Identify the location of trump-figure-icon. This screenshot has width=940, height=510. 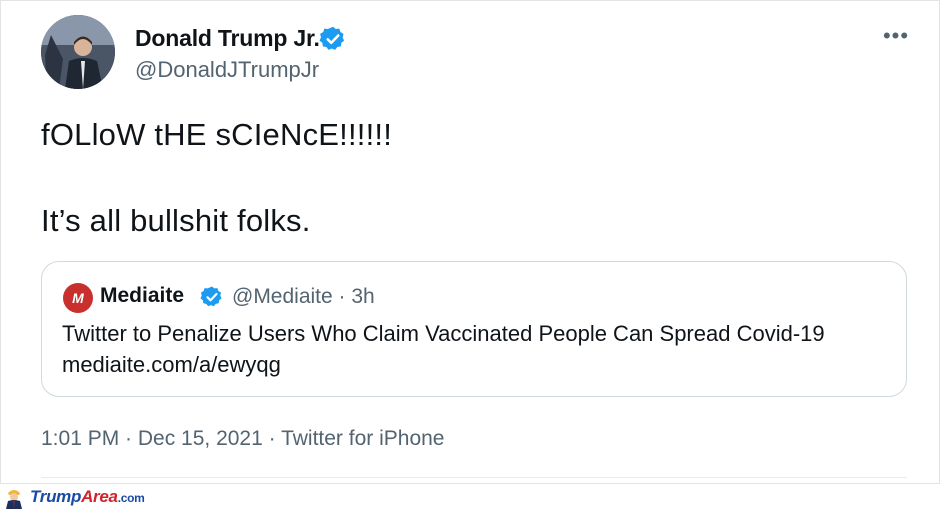
(14, 499).